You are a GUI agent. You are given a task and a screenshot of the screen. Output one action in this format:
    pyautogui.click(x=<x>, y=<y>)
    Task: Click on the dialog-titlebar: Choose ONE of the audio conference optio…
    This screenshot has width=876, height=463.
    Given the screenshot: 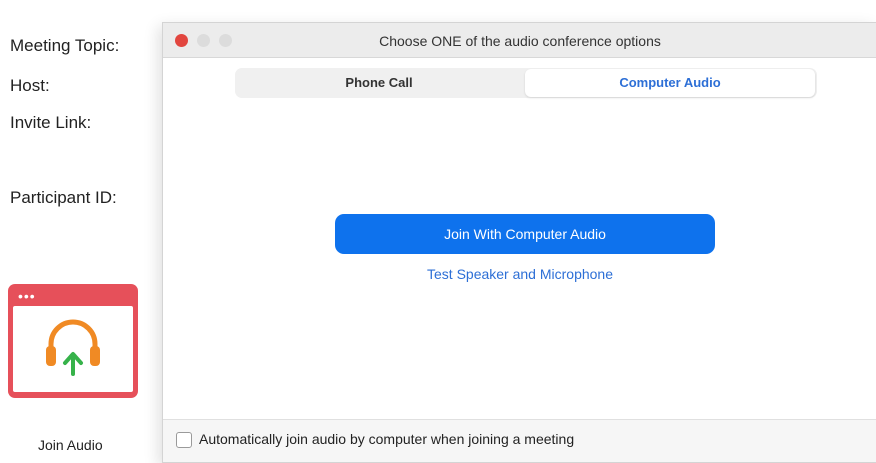 What is the action you would take?
    pyautogui.click(x=519, y=40)
    